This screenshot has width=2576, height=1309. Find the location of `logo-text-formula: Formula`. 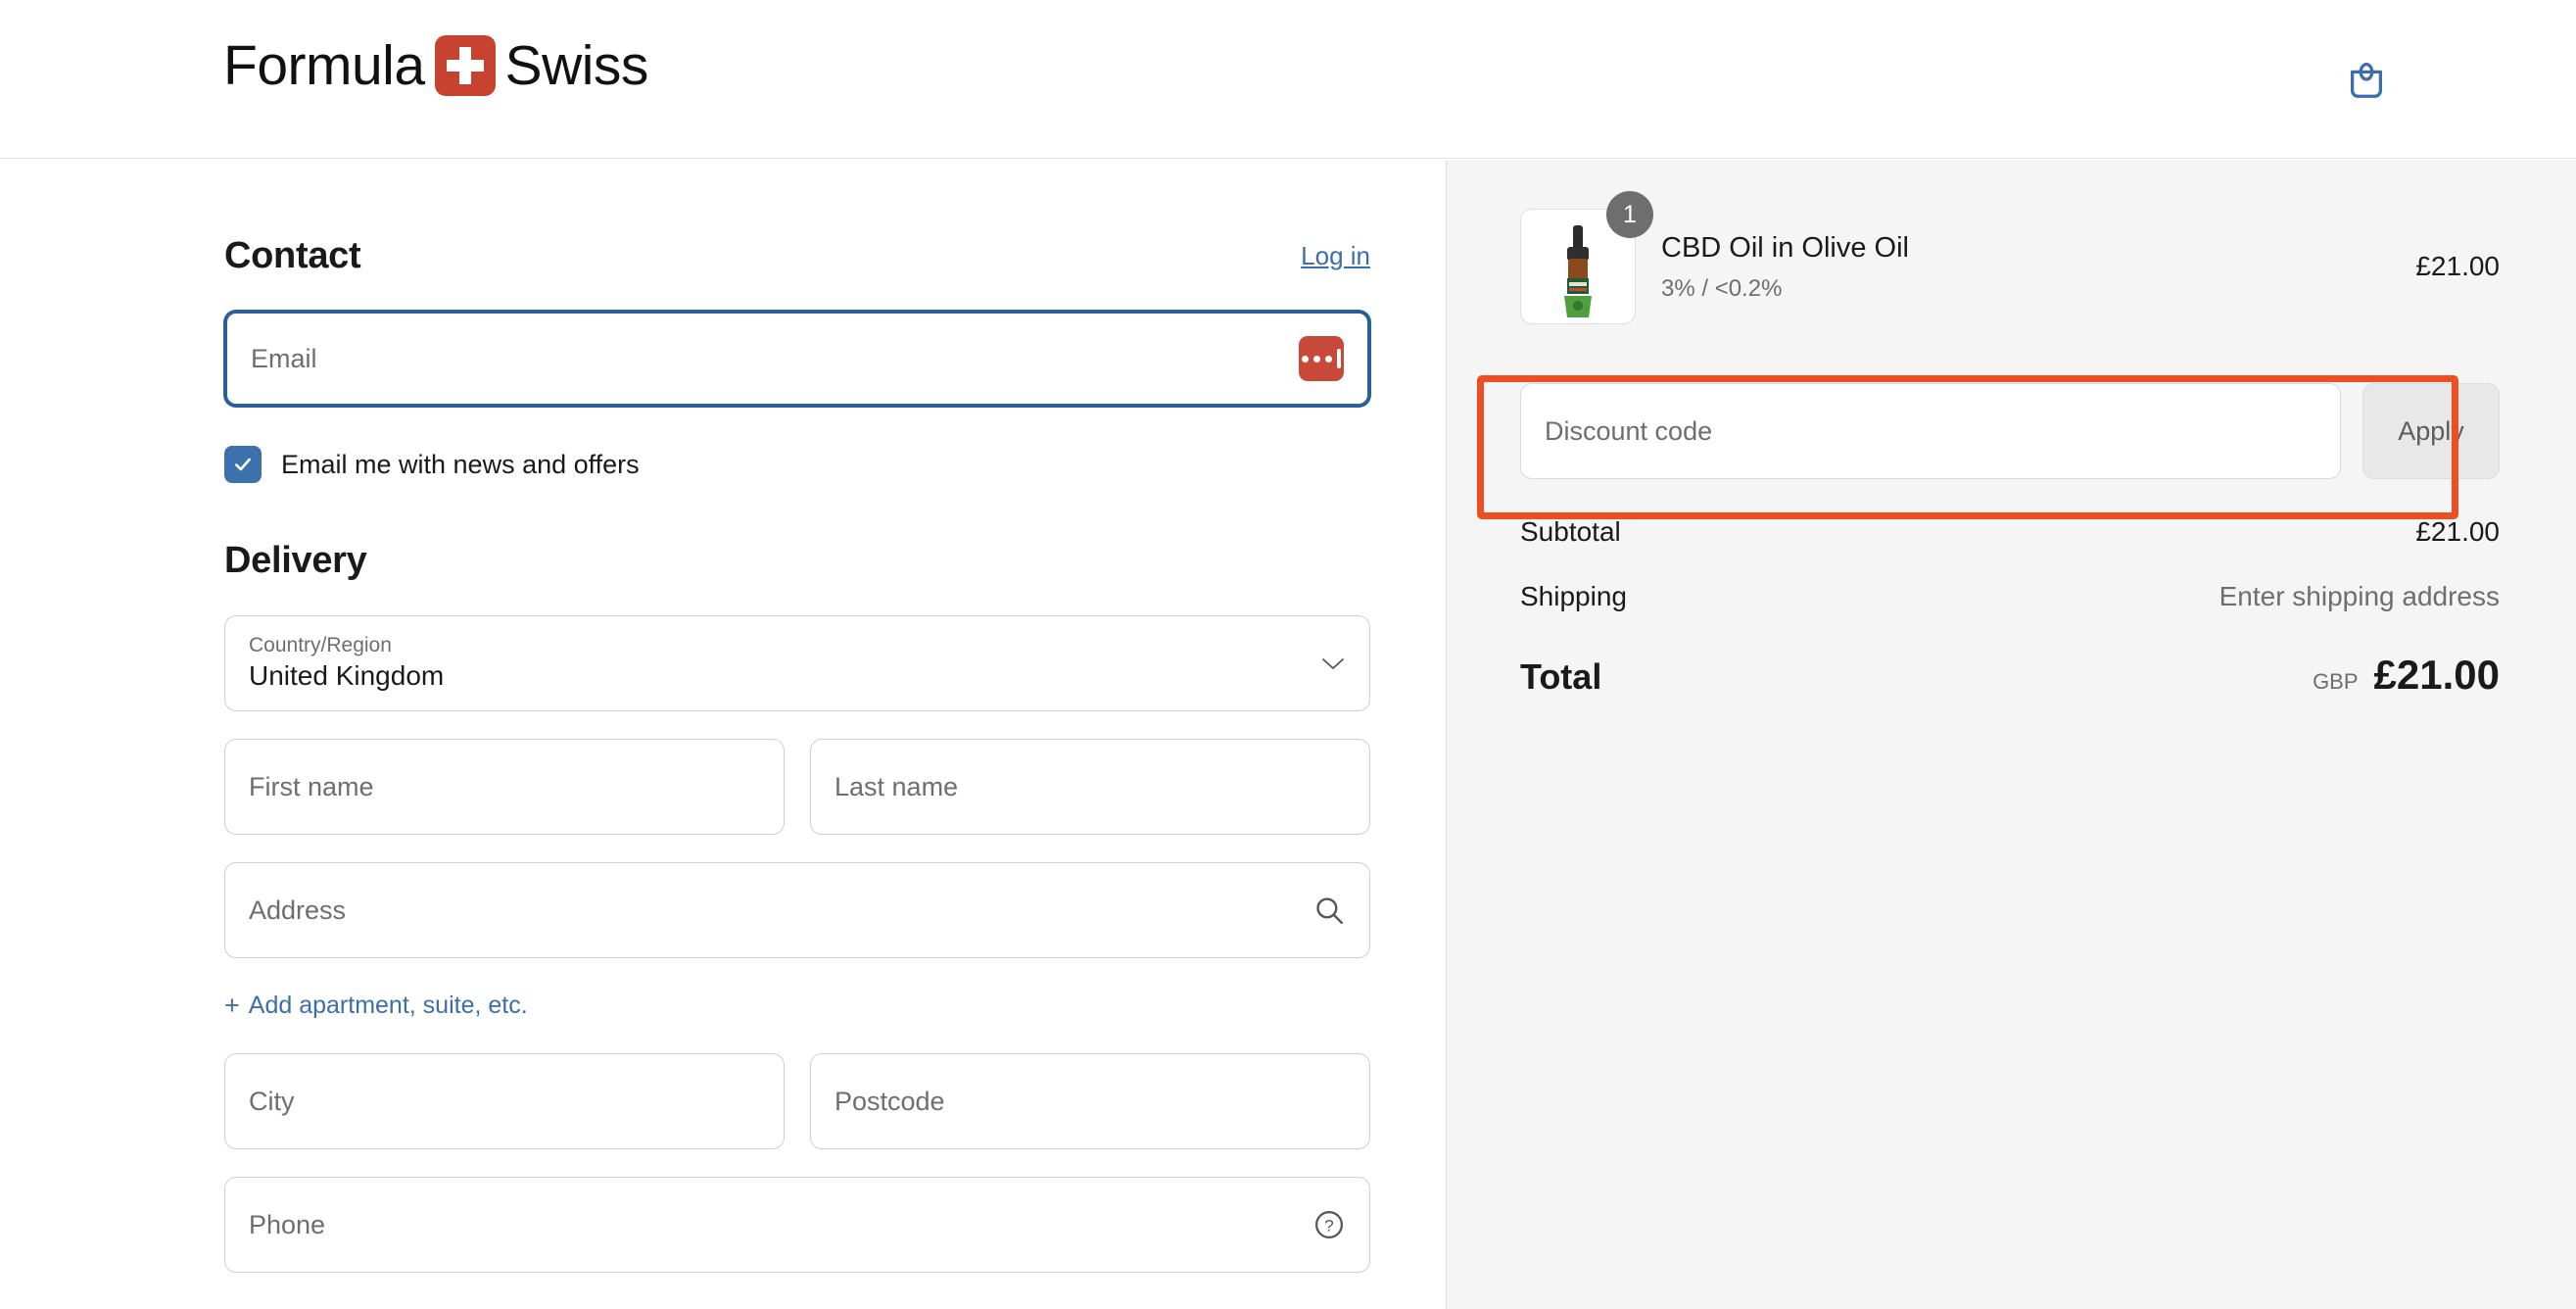

logo-text-formula: Formula is located at coordinates (324, 65).